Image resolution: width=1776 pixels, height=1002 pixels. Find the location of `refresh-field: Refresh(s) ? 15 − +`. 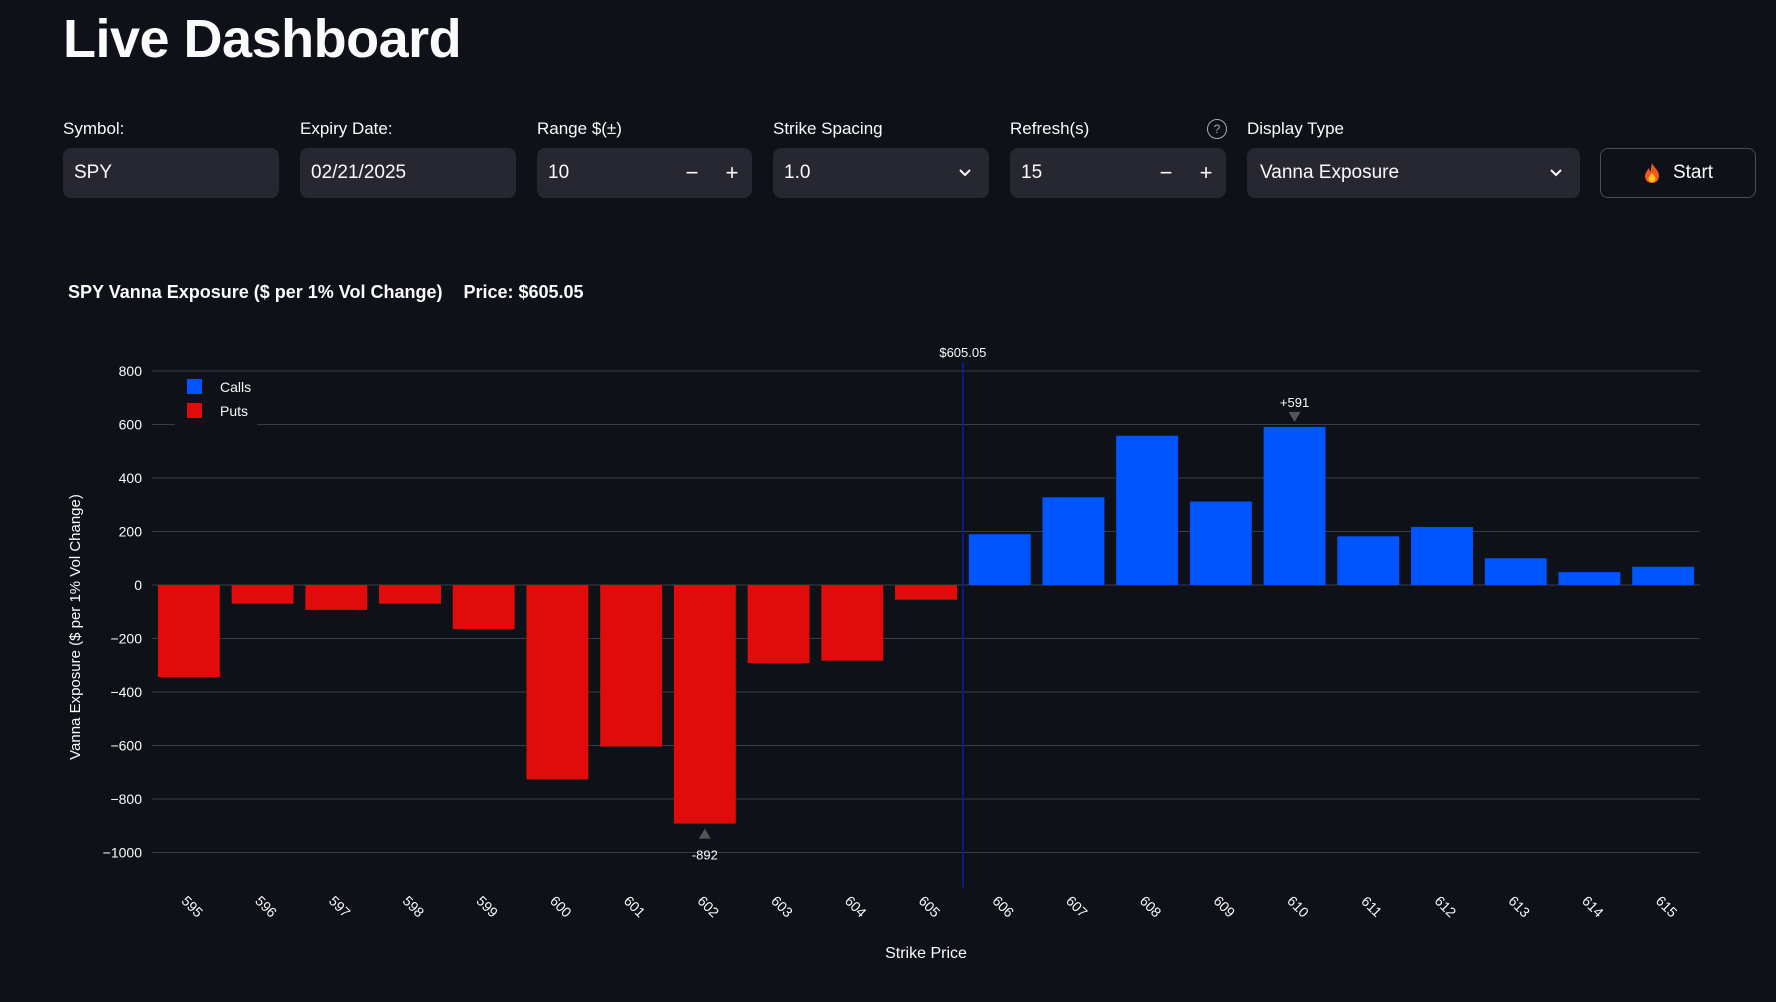

refresh-field: Refresh(s) ? 15 − + is located at coordinates (1118, 158).